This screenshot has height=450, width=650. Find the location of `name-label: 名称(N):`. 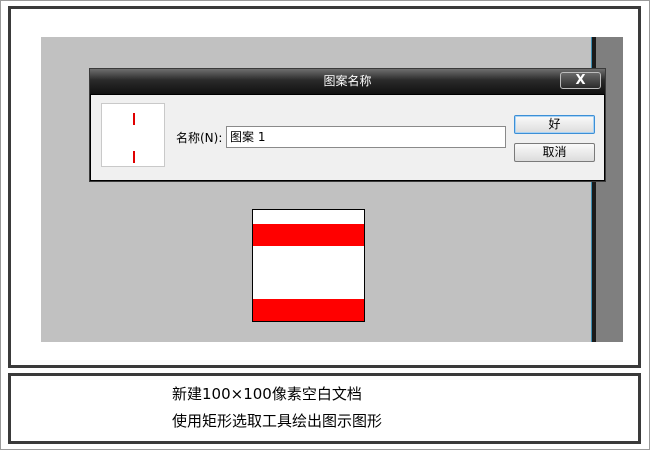

name-label: 名称(N): is located at coordinates (199, 138).